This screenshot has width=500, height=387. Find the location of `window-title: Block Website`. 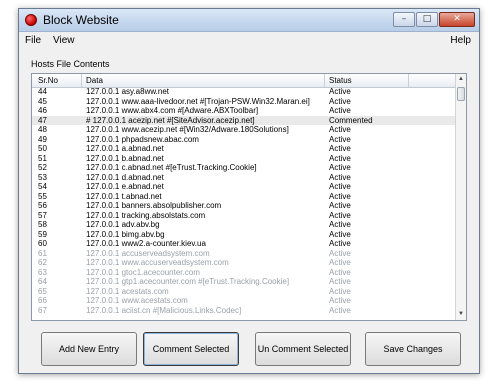

window-title: Block Website is located at coordinates (81, 20).